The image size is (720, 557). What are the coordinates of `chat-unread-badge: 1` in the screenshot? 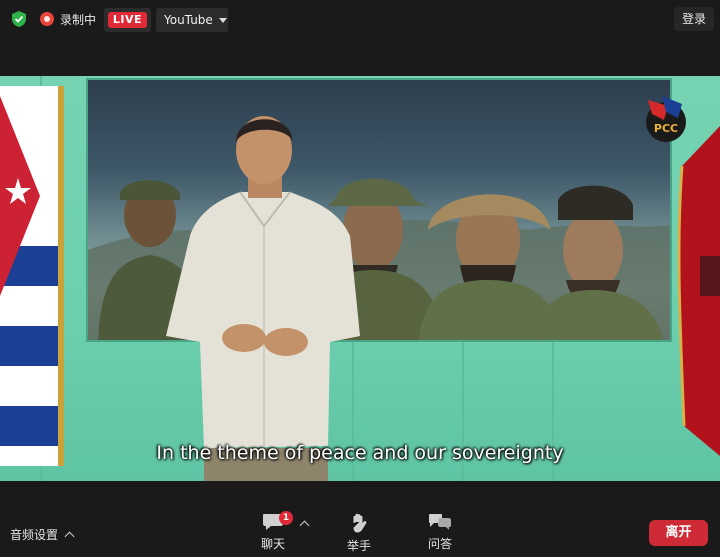 It's located at (286, 518).